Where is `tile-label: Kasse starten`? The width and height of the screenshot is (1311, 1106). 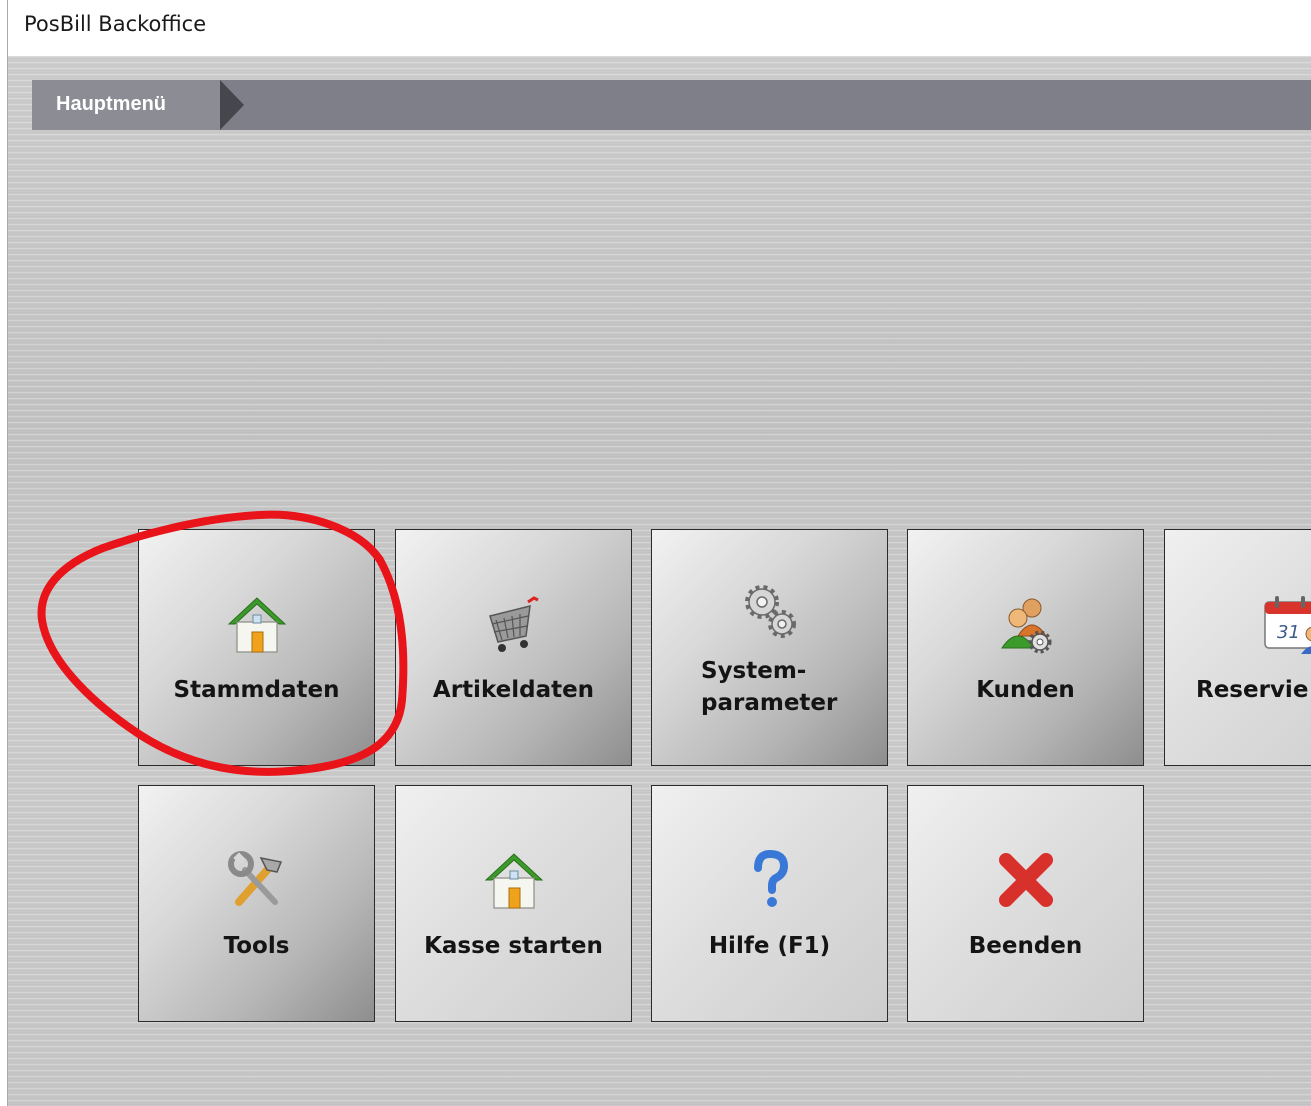
tile-label: Kasse starten is located at coordinates (513, 946).